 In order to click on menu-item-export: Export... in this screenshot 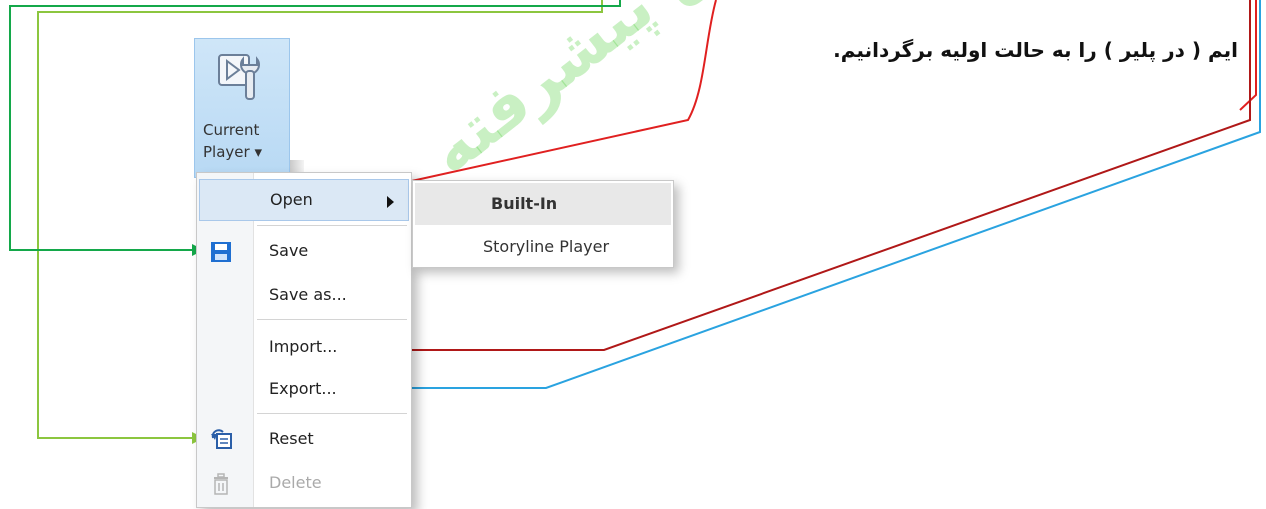, I will do `click(304, 390)`.